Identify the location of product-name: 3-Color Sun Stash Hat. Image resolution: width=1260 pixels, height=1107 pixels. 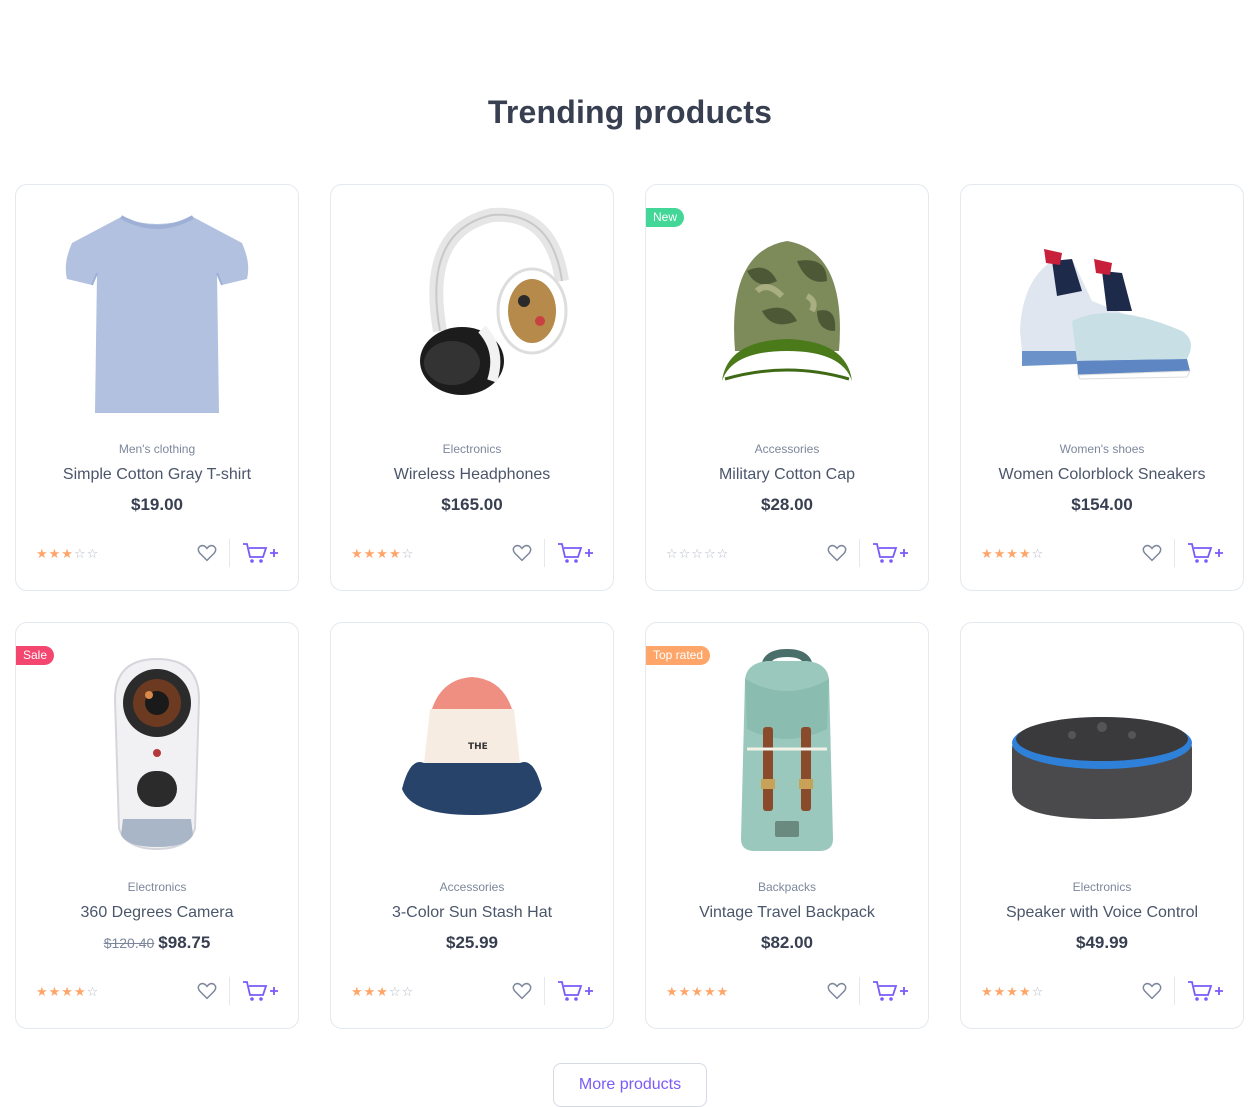
(472, 913).